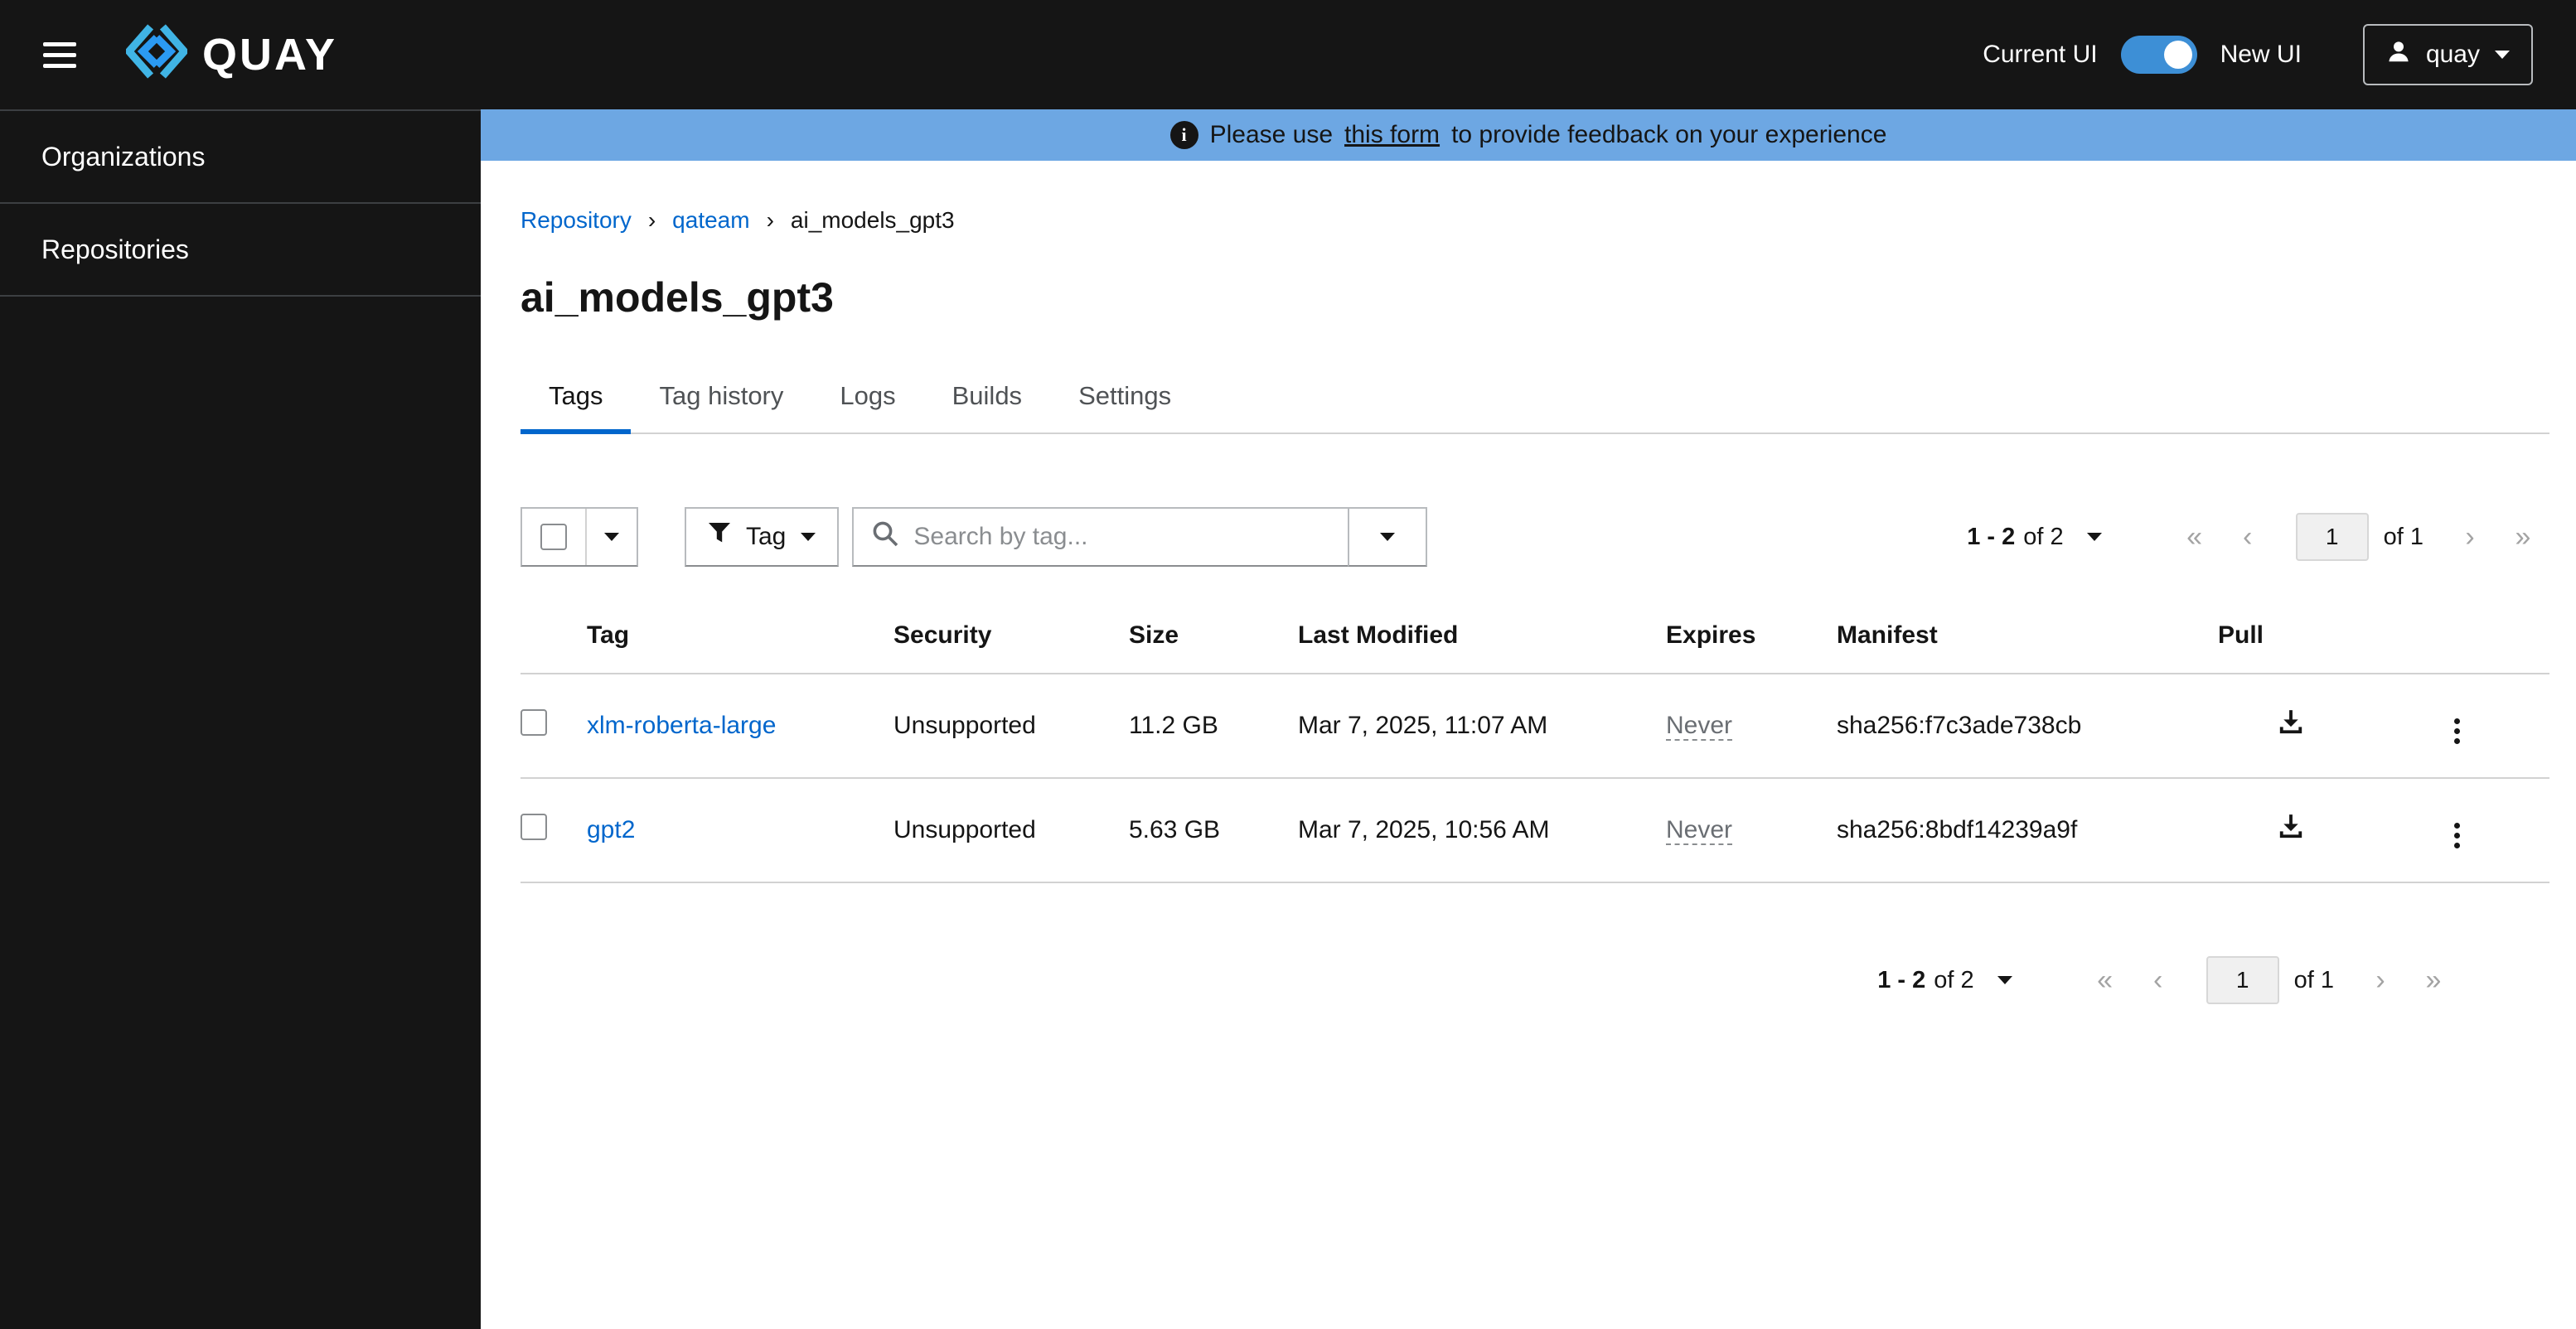 Image resolution: width=2576 pixels, height=1329 pixels. What do you see at coordinates (1392, 135) in the screenshot?
I see `feedback-form-link: this form` at bounding box center [1392, 135].